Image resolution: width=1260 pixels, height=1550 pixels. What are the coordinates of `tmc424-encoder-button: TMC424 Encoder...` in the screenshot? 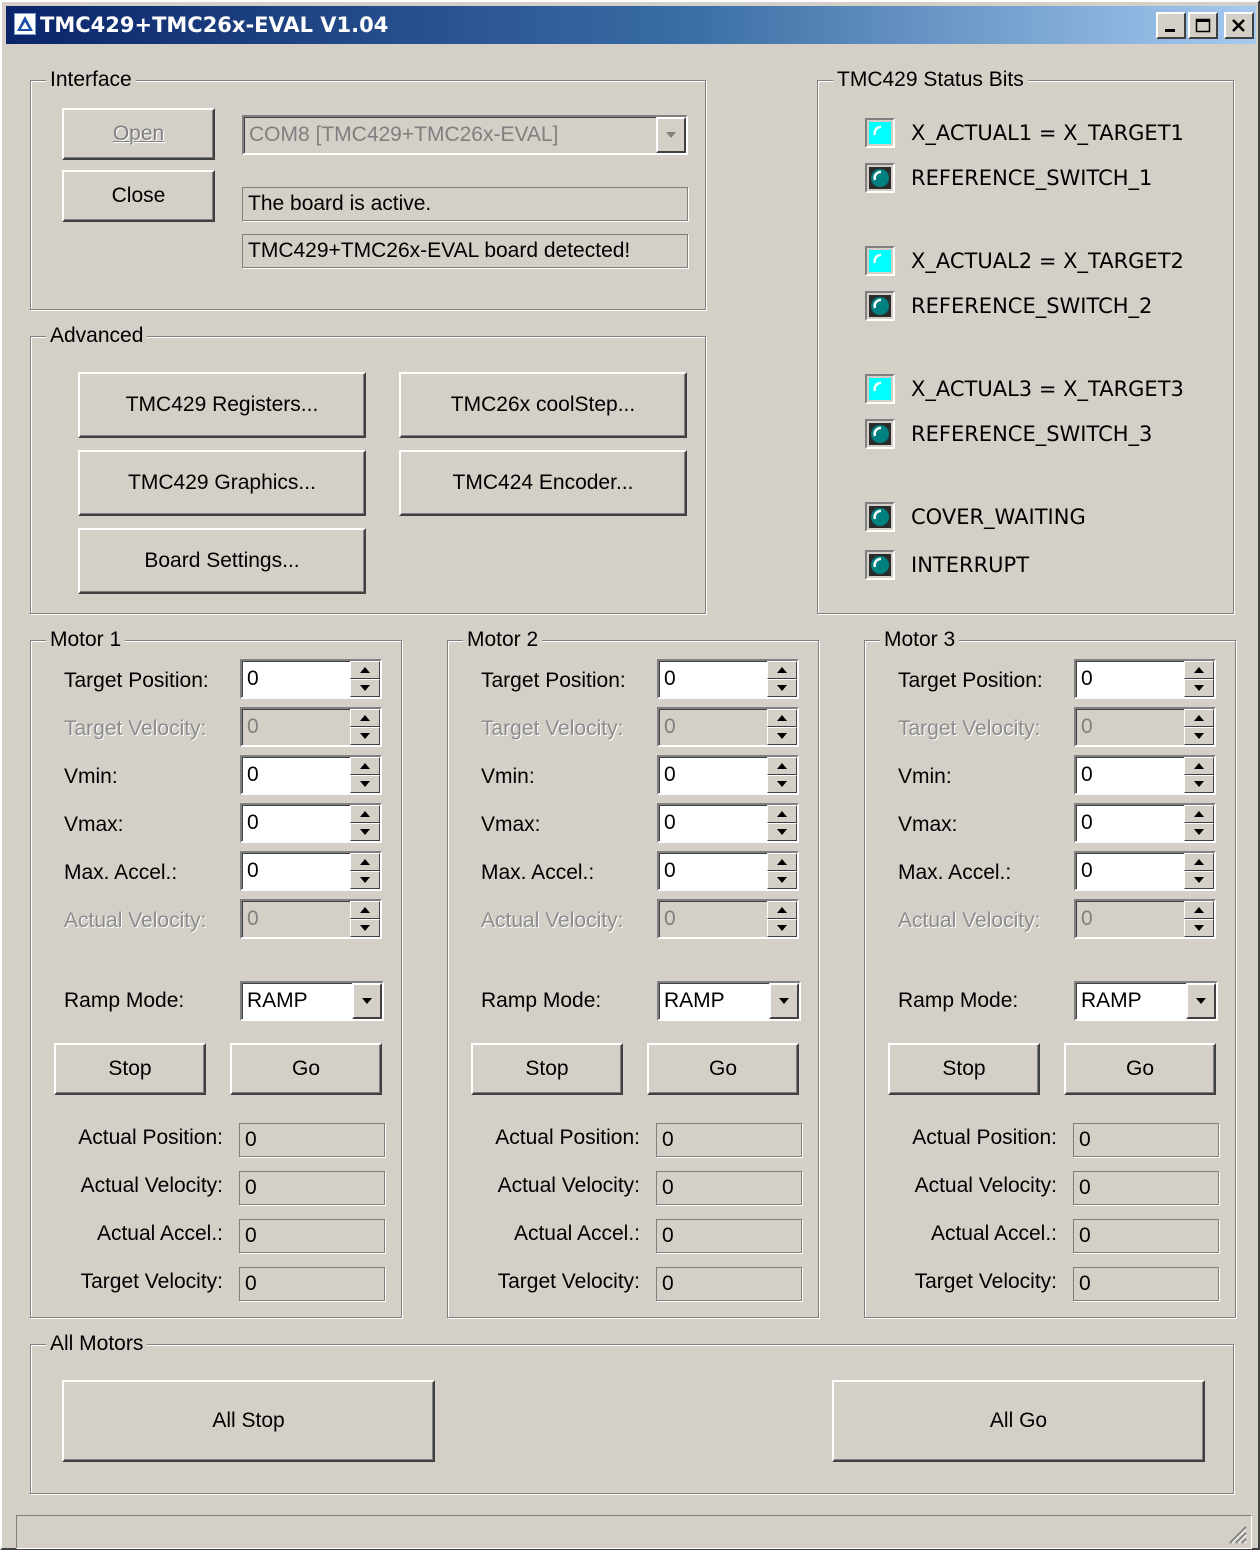 It's located at (543, 483).